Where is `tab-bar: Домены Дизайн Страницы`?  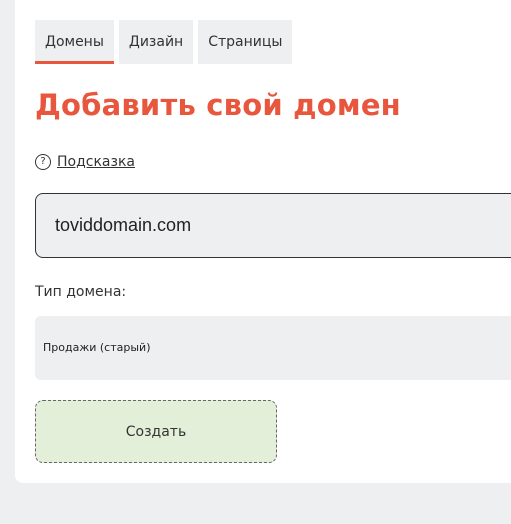 tab-bar: Домены Дизайн Страницы is located at coordinates (166, 42).